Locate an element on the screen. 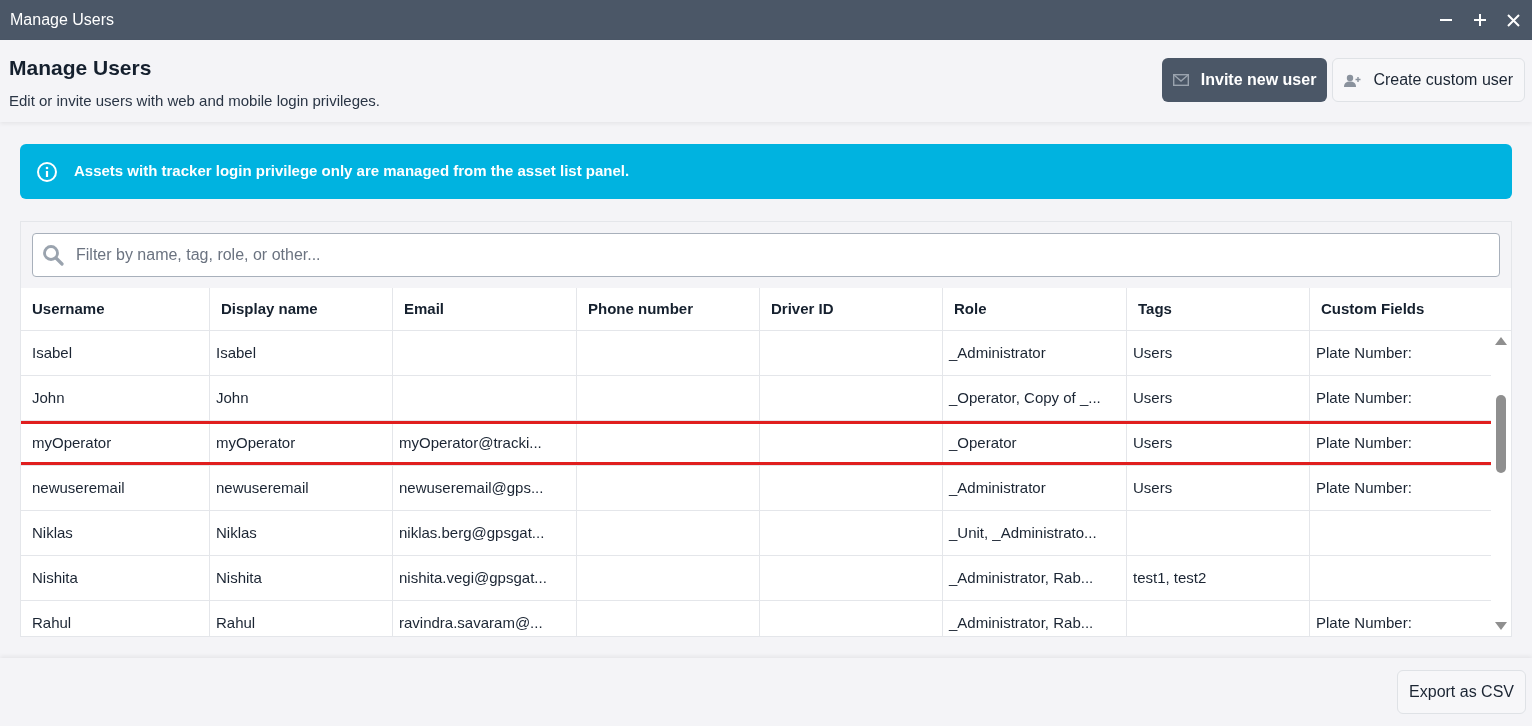 This screenshot has height=726, width=1532. envelope-icon is located at coordinates (1180, 80).